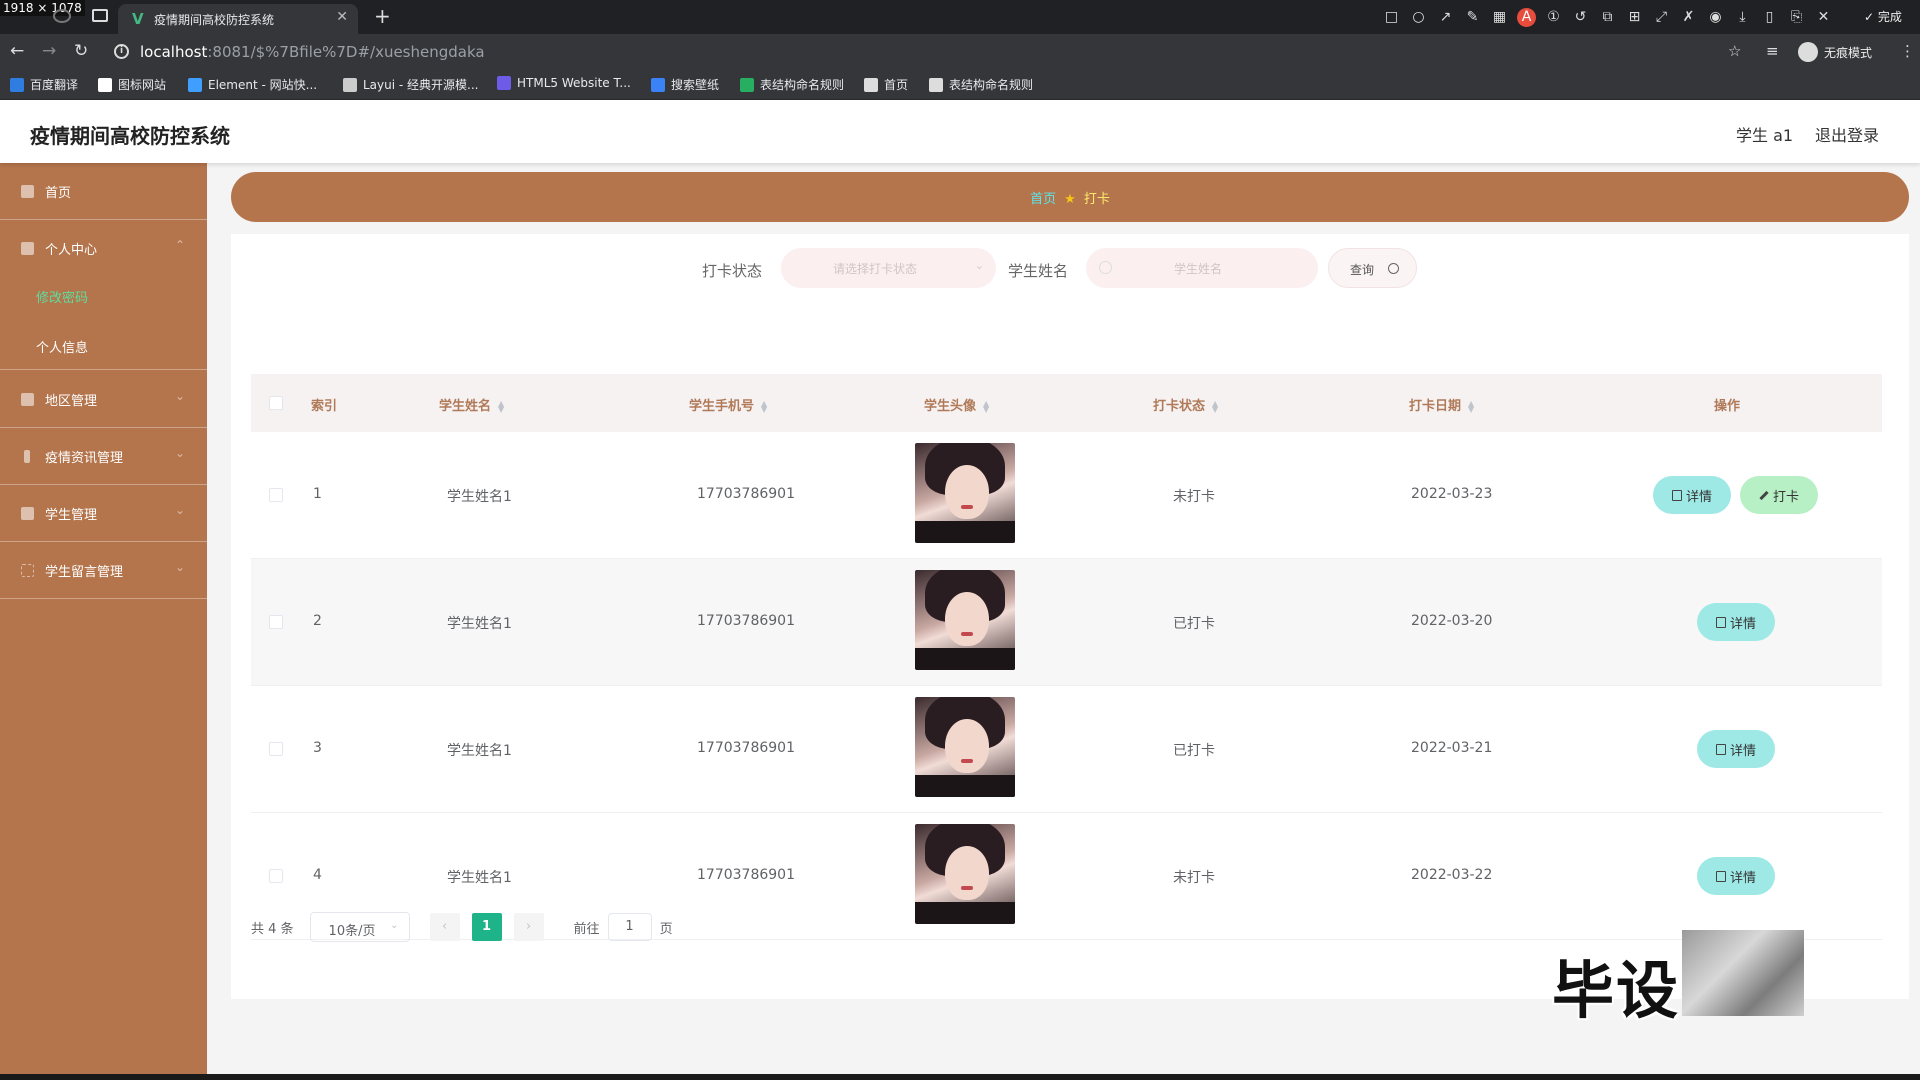 This screenshot has height=1080, width=1920. What do you see at coordinates (1038, 271) in the screenshot?
I see `name-filter-label: 学生姓名` at bounding box center [1038, 271].